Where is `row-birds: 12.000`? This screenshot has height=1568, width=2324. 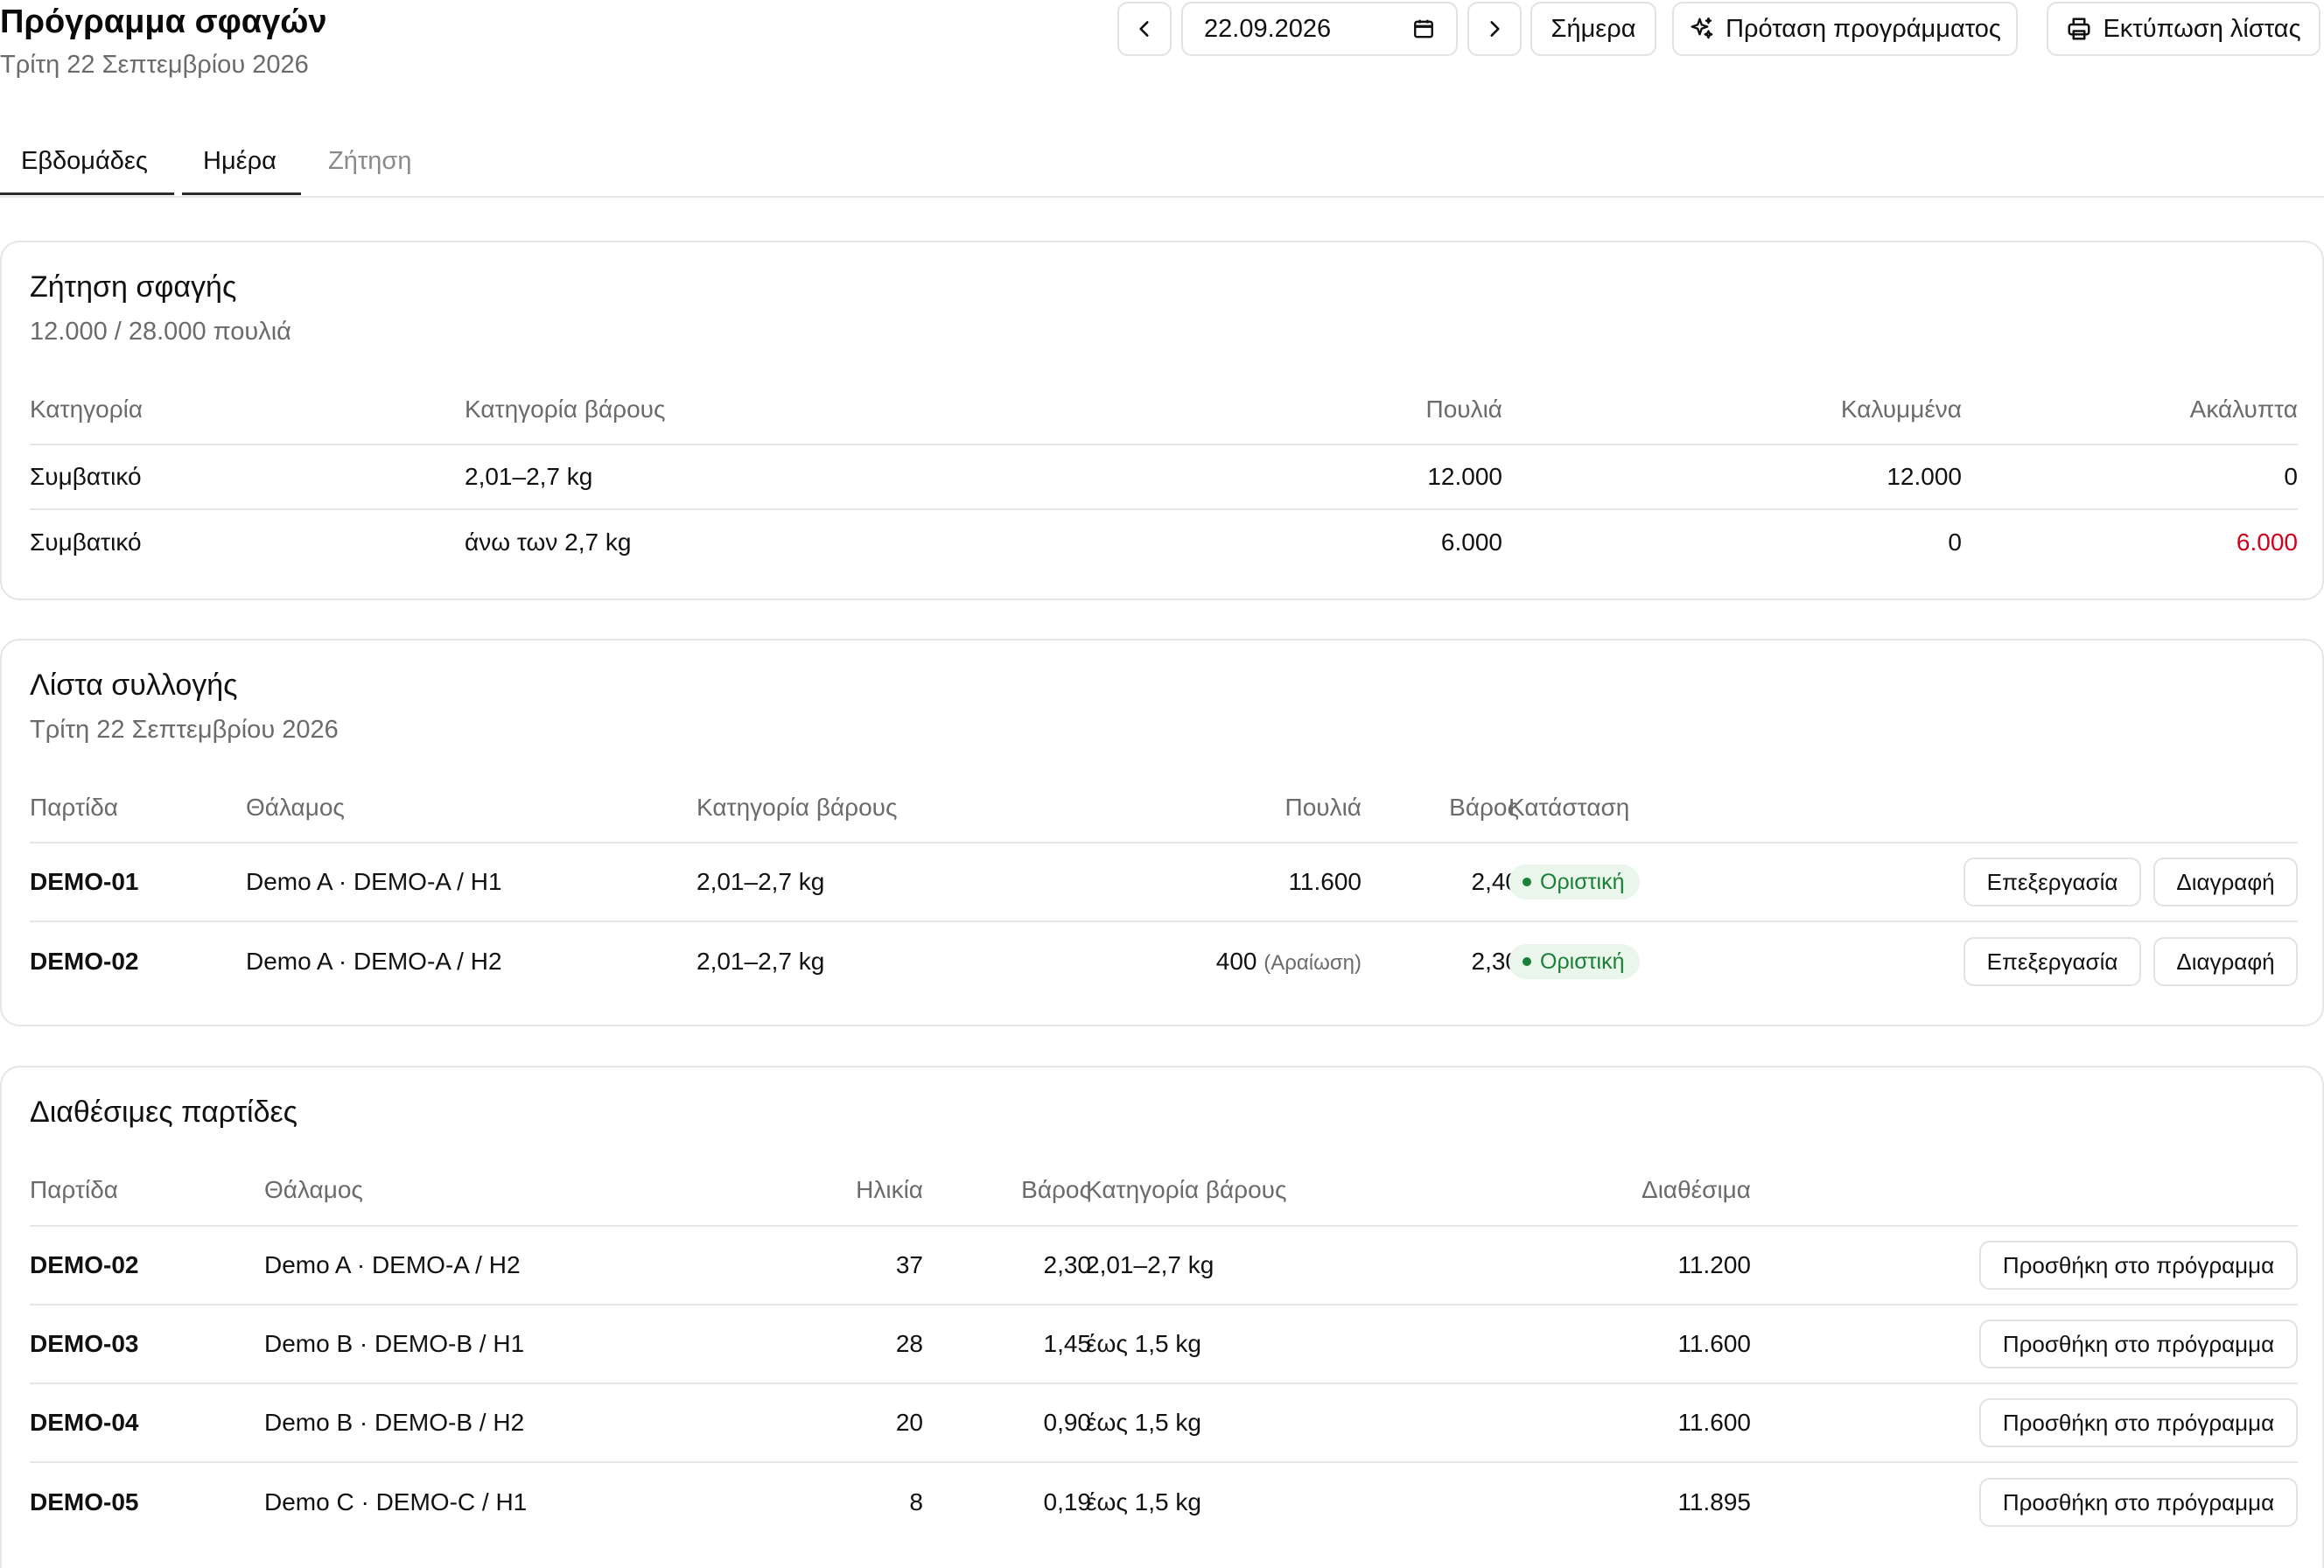 row-birds: 12.000 is located at coordinates (1464, 476).